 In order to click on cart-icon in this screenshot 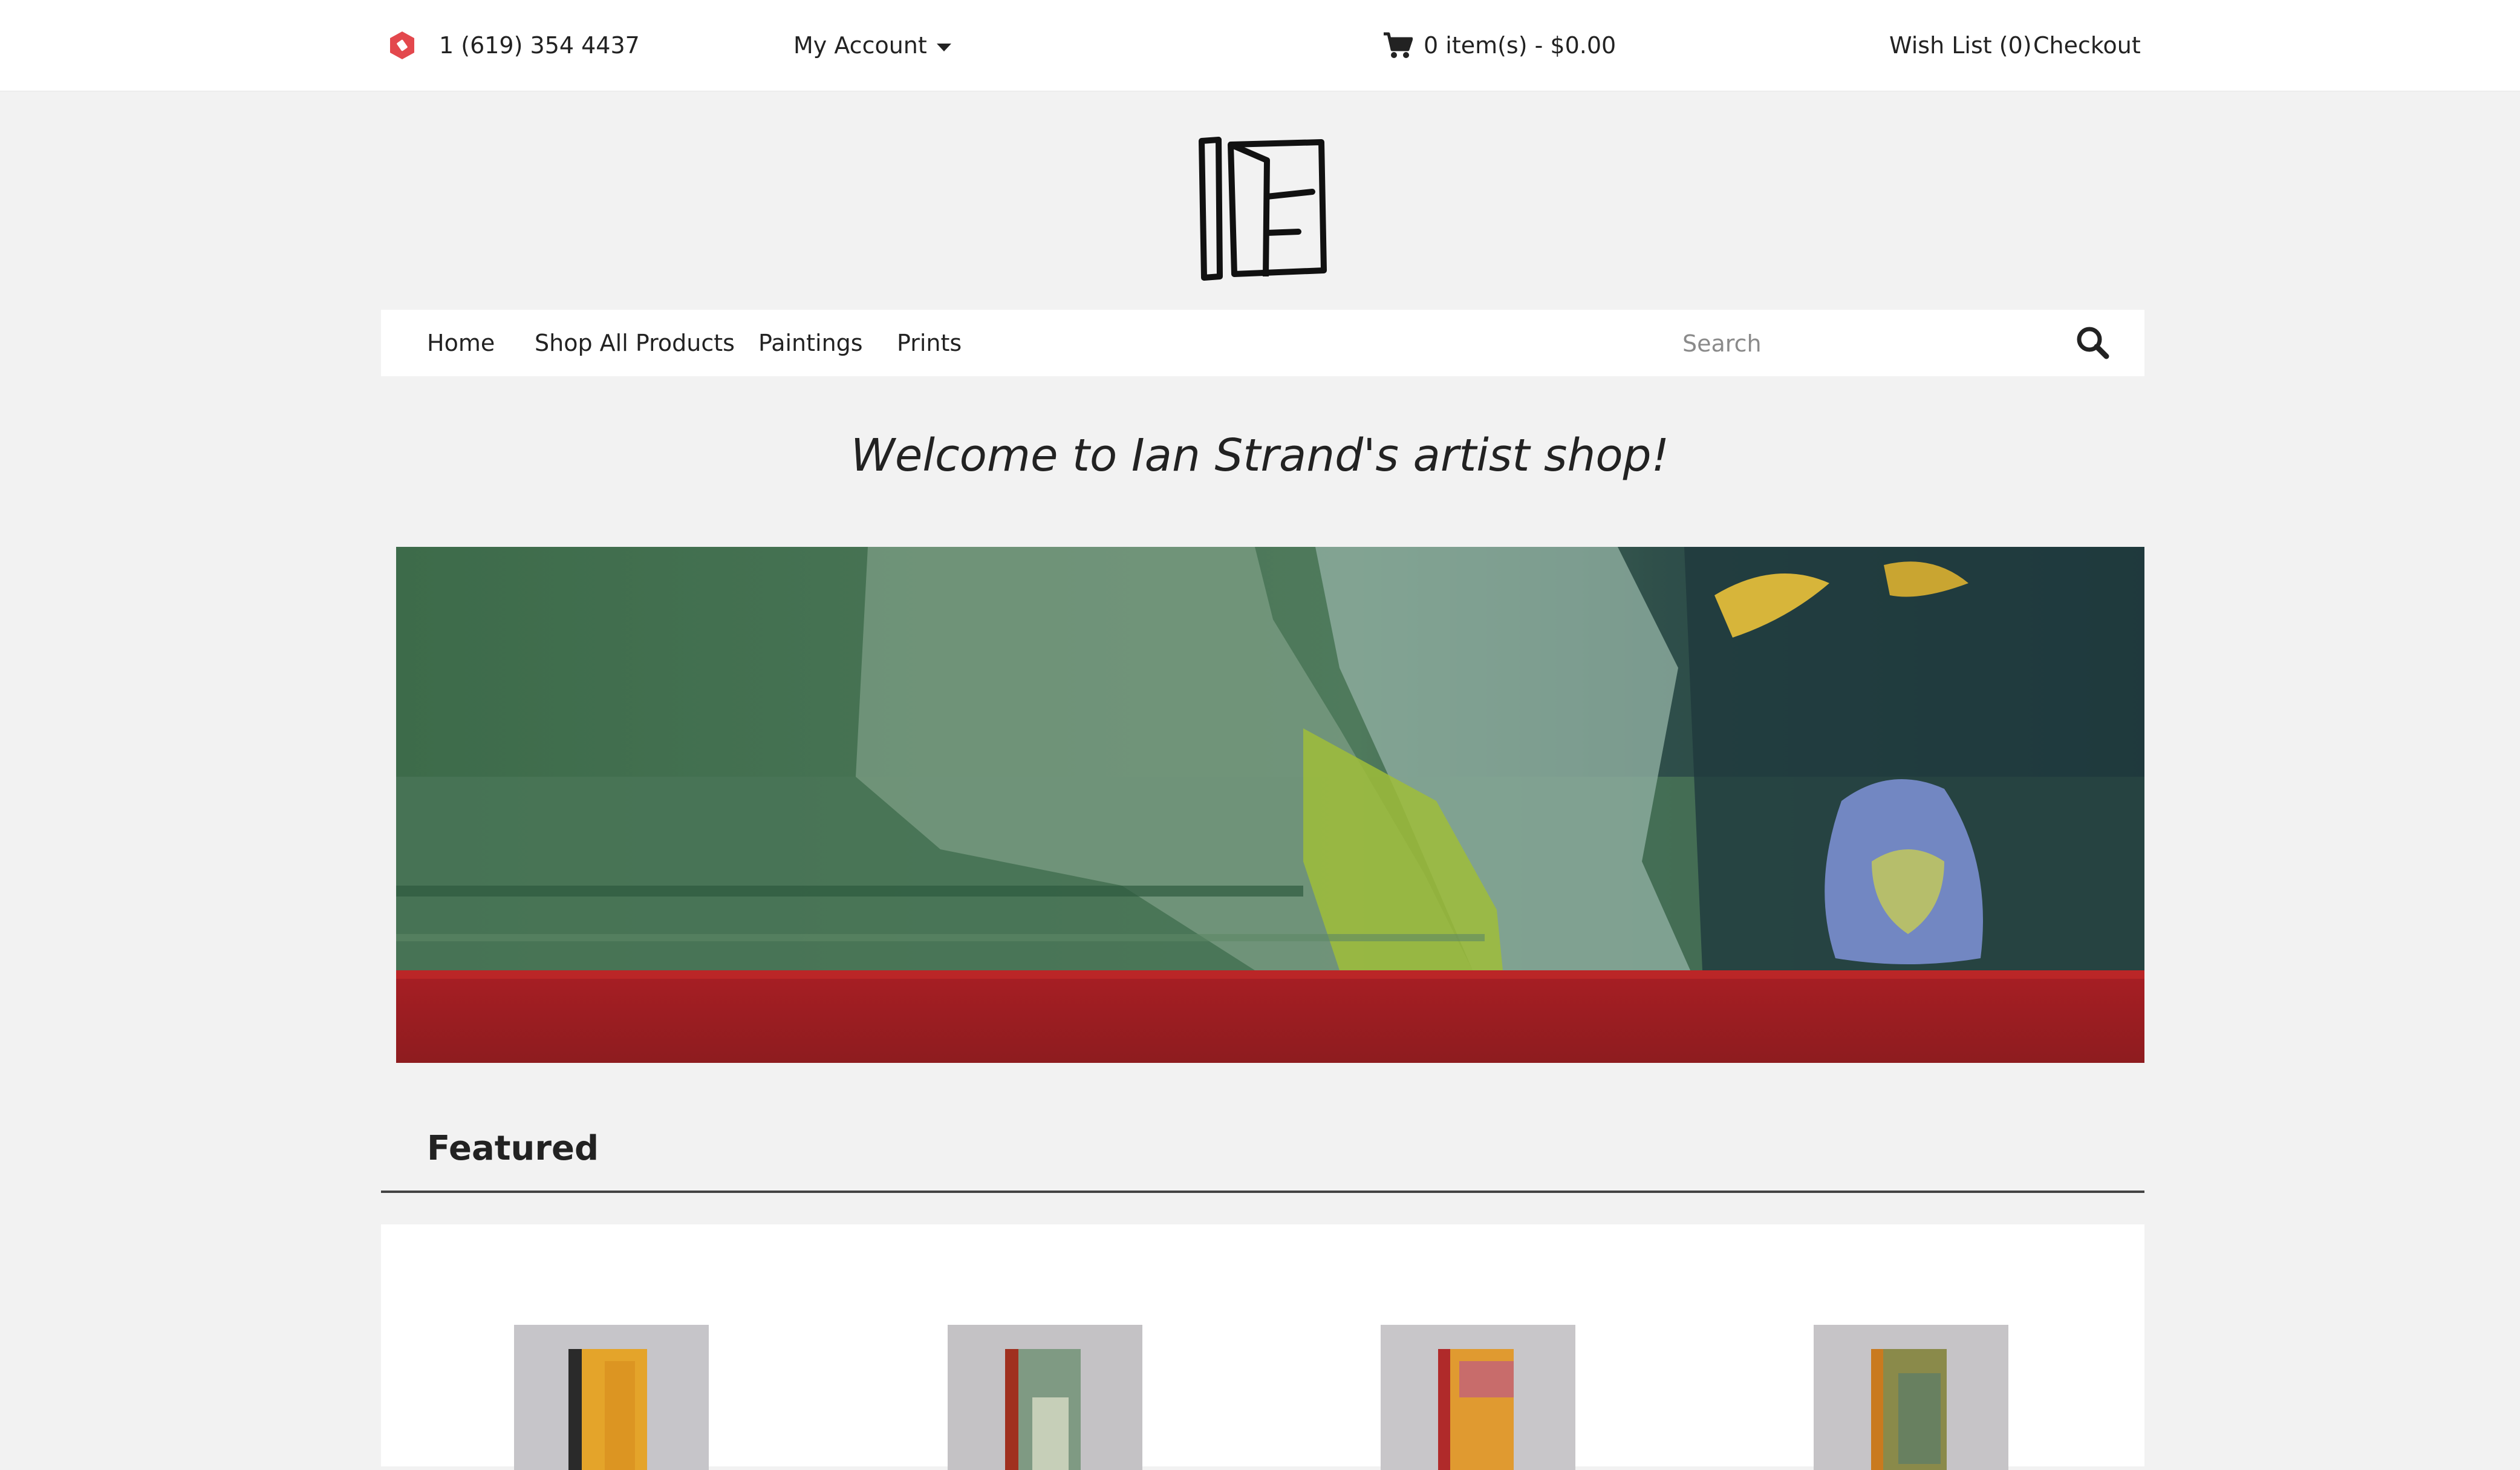, I will do `click(1398, 45)`.